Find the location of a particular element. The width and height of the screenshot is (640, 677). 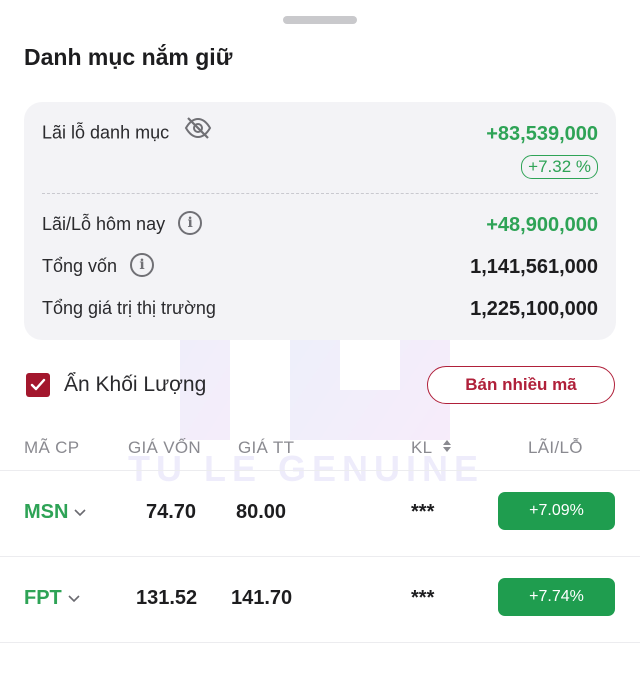

sort-icon is located at coordinates (447, 448).